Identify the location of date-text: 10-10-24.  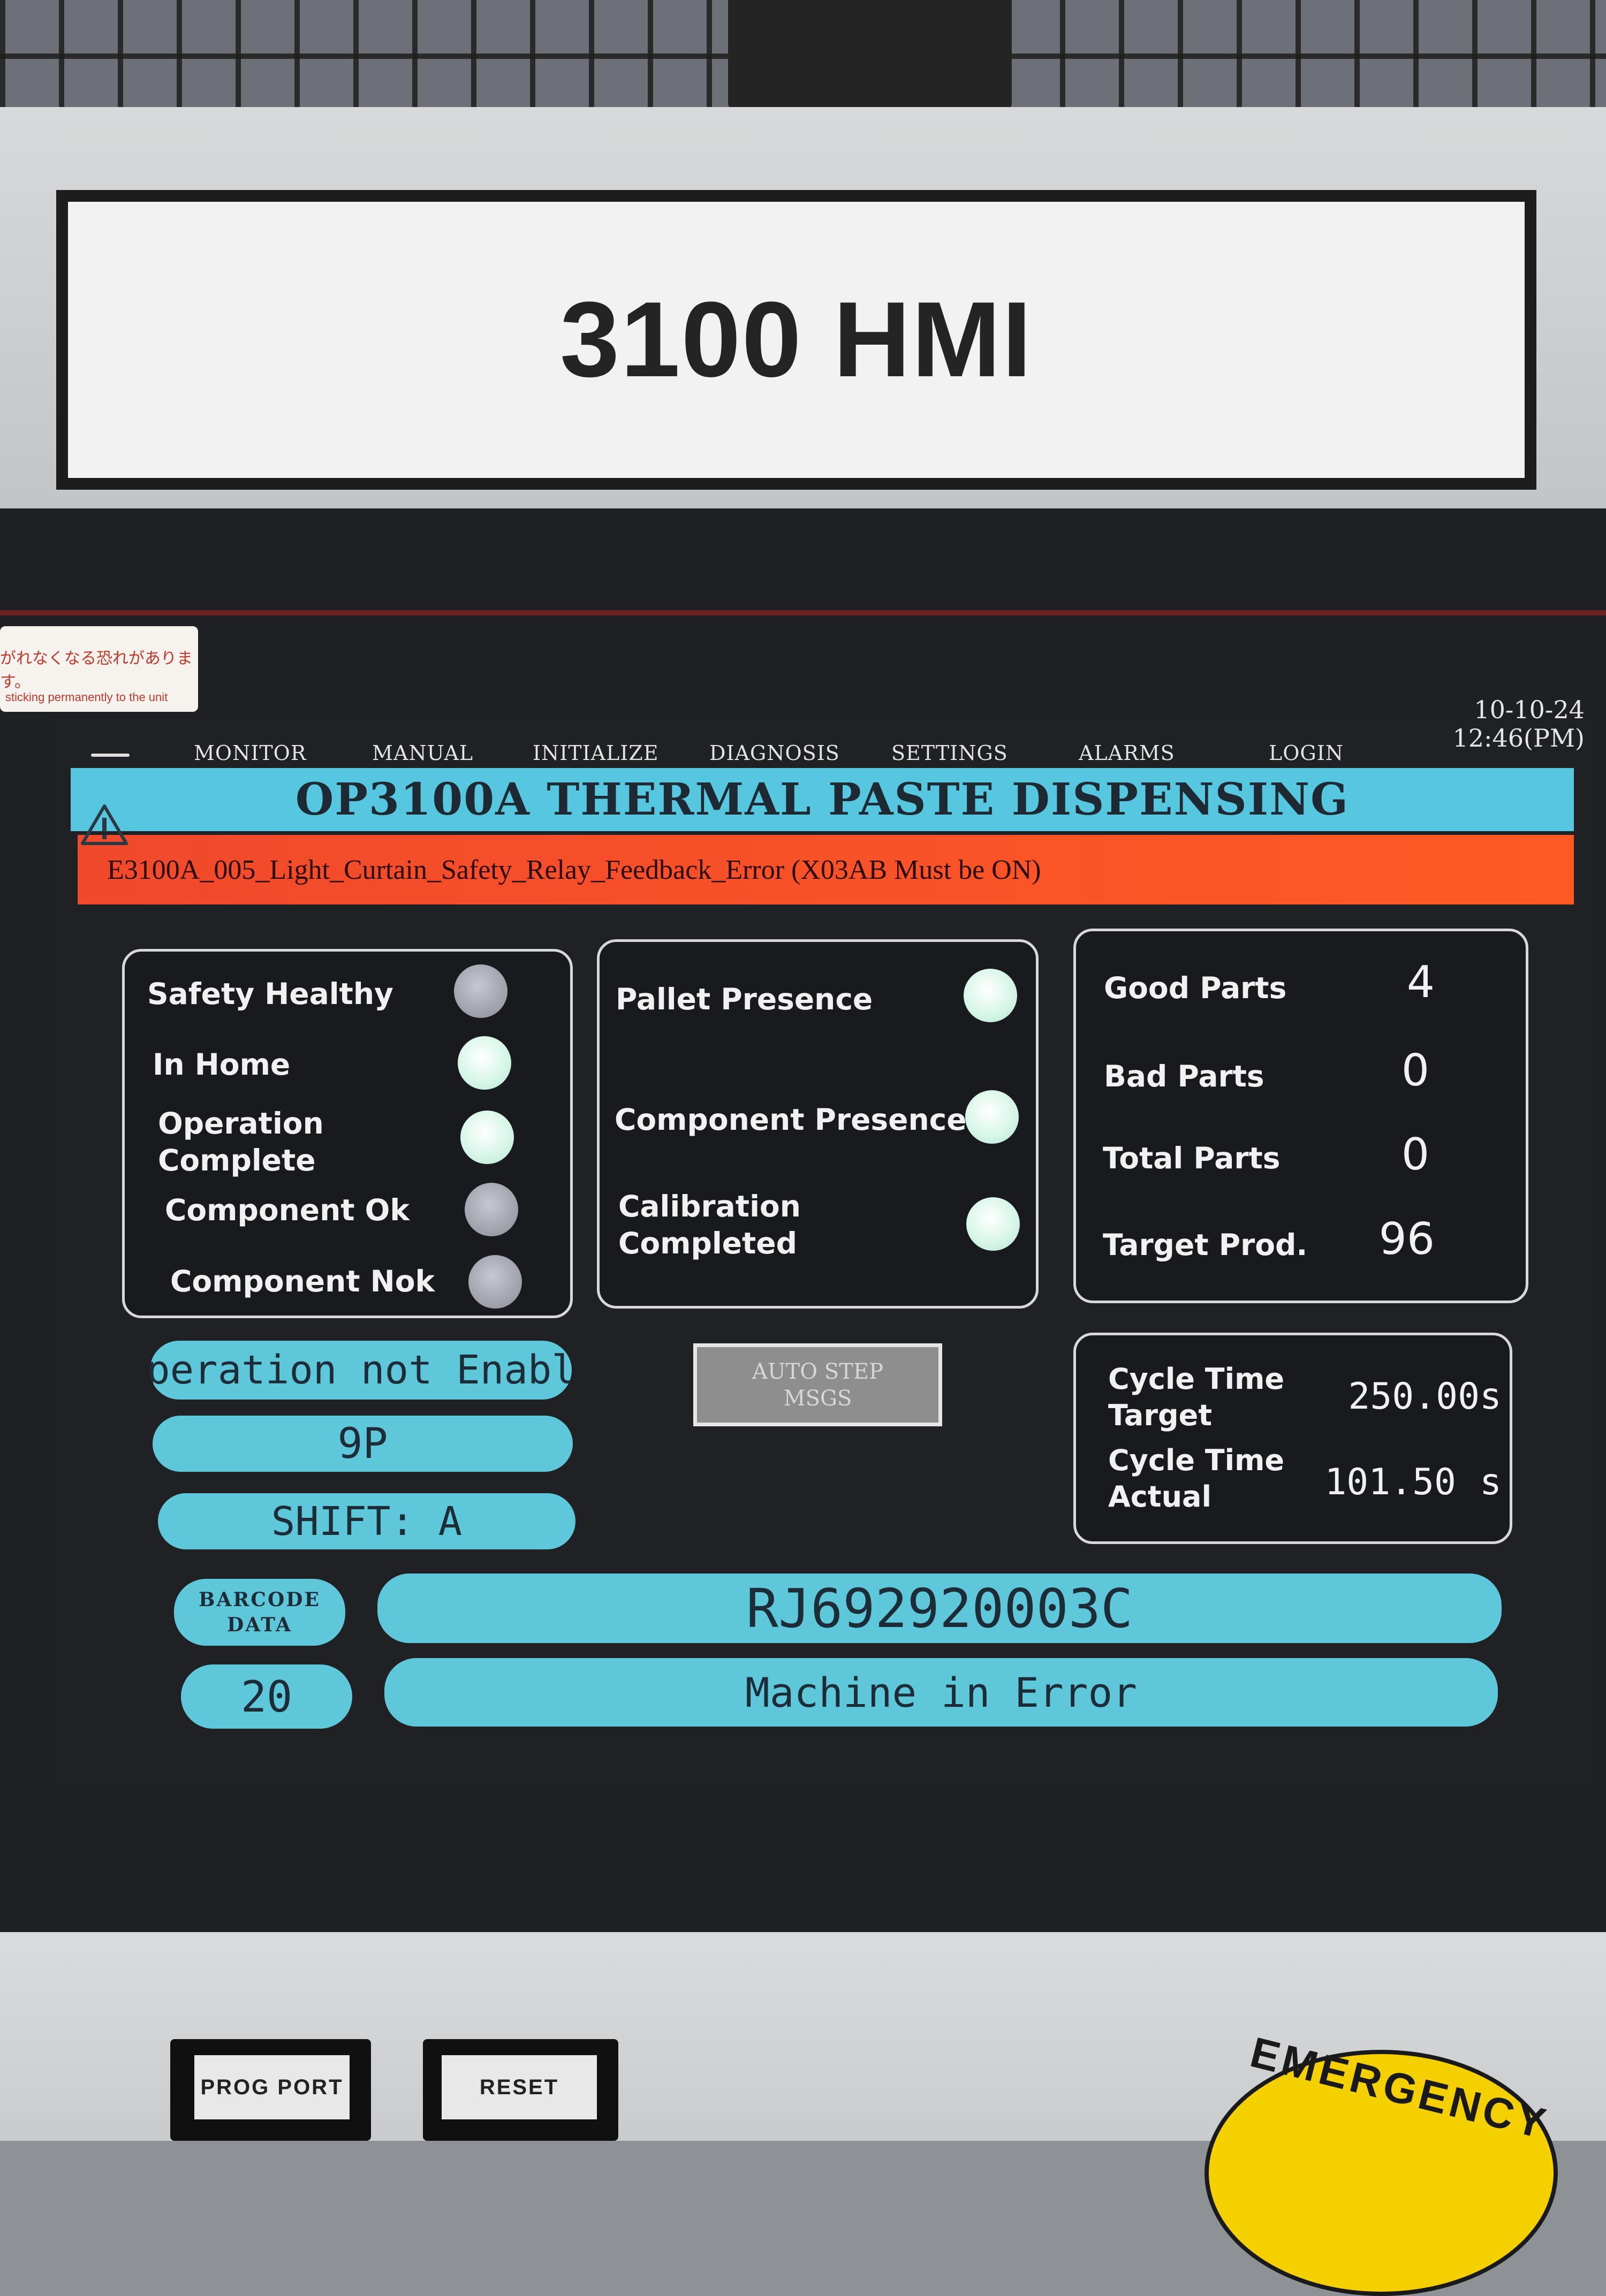
(1529, 709).